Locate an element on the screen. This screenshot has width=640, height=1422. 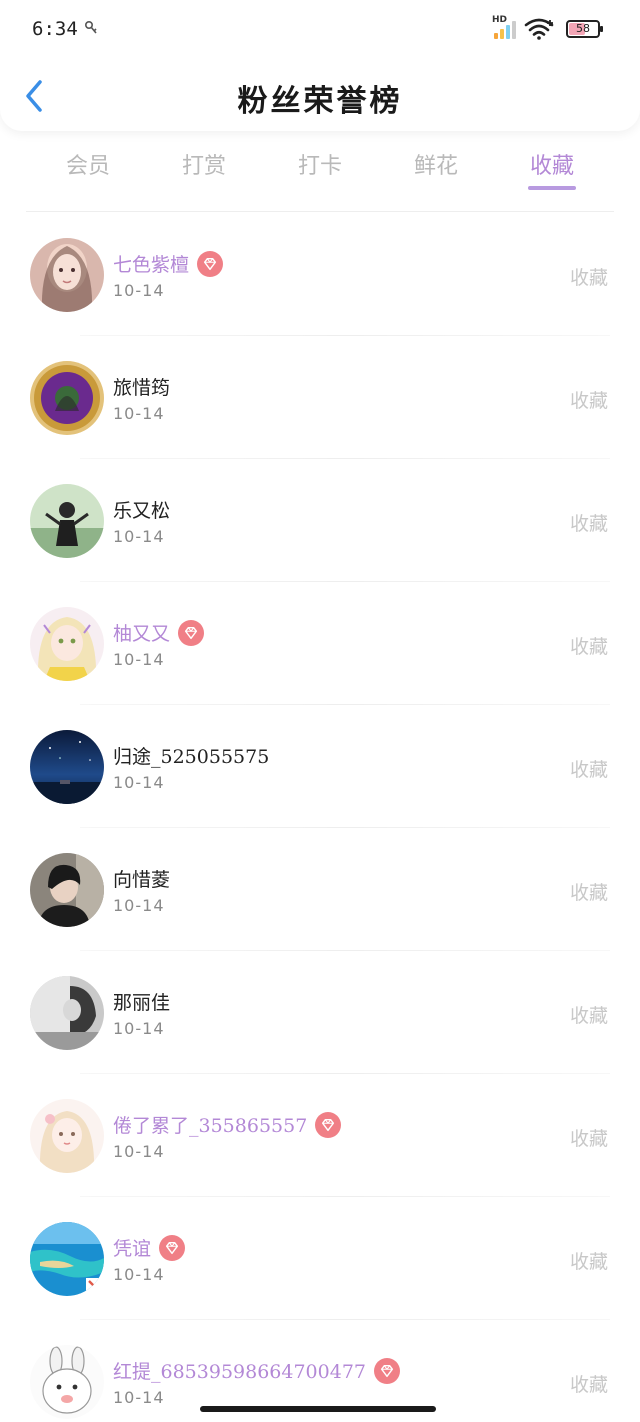
tab-bar: 会员 打赏 打卡 鲜花 收藏 is located at coordinates (320, 176).